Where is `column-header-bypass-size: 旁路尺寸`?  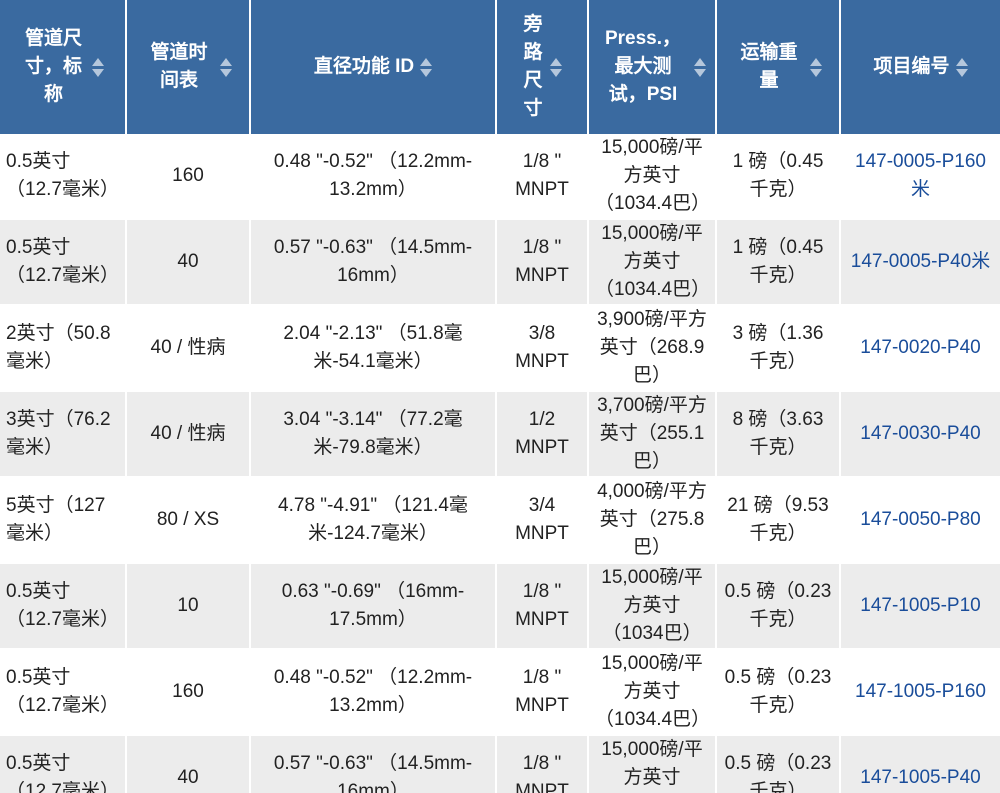
column-header-bypass-size: 旁路尺寸 is located at coordinates (542, 67).